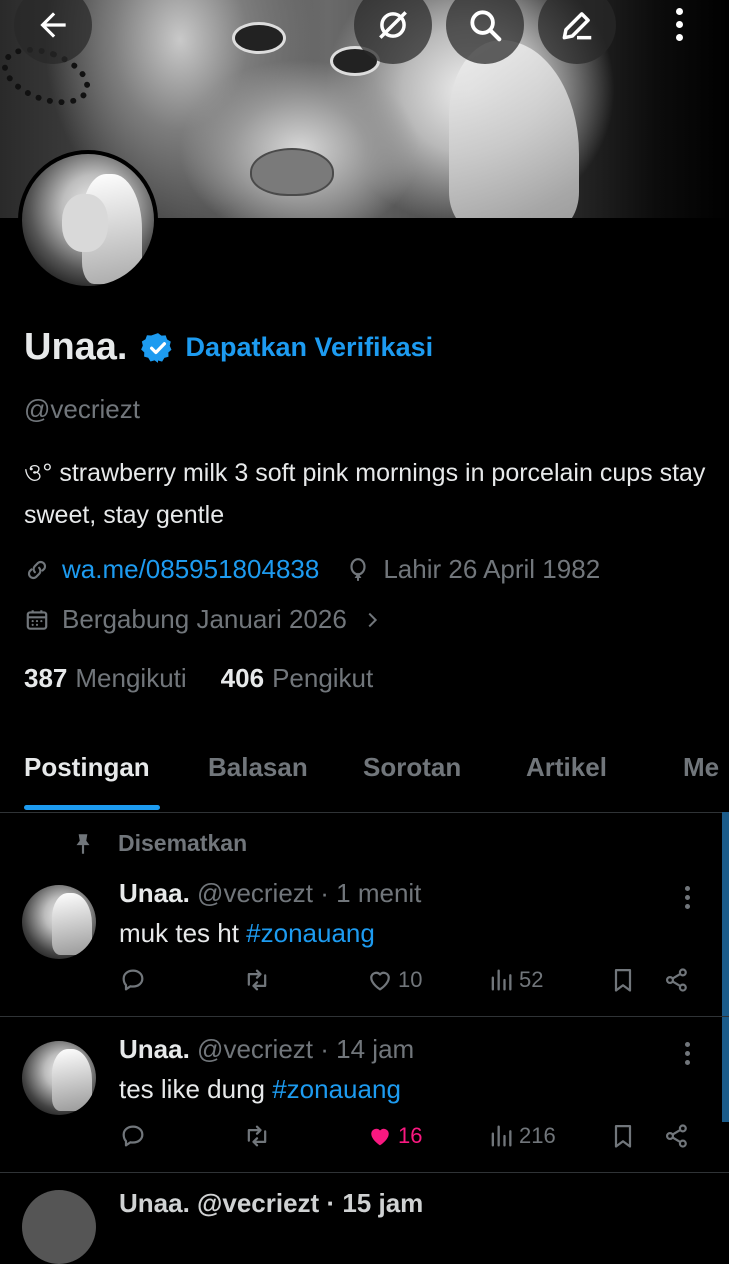 The image size is (729, 1264). Describe the element at coordinates (183, 843) in the screenshot. I see `pinned-text: Disematkan` at that location.